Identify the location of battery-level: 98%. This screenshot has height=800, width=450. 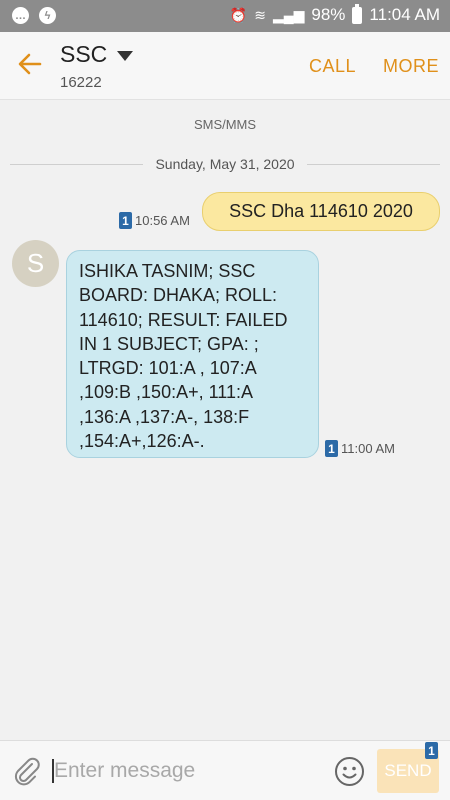
(328, 14).